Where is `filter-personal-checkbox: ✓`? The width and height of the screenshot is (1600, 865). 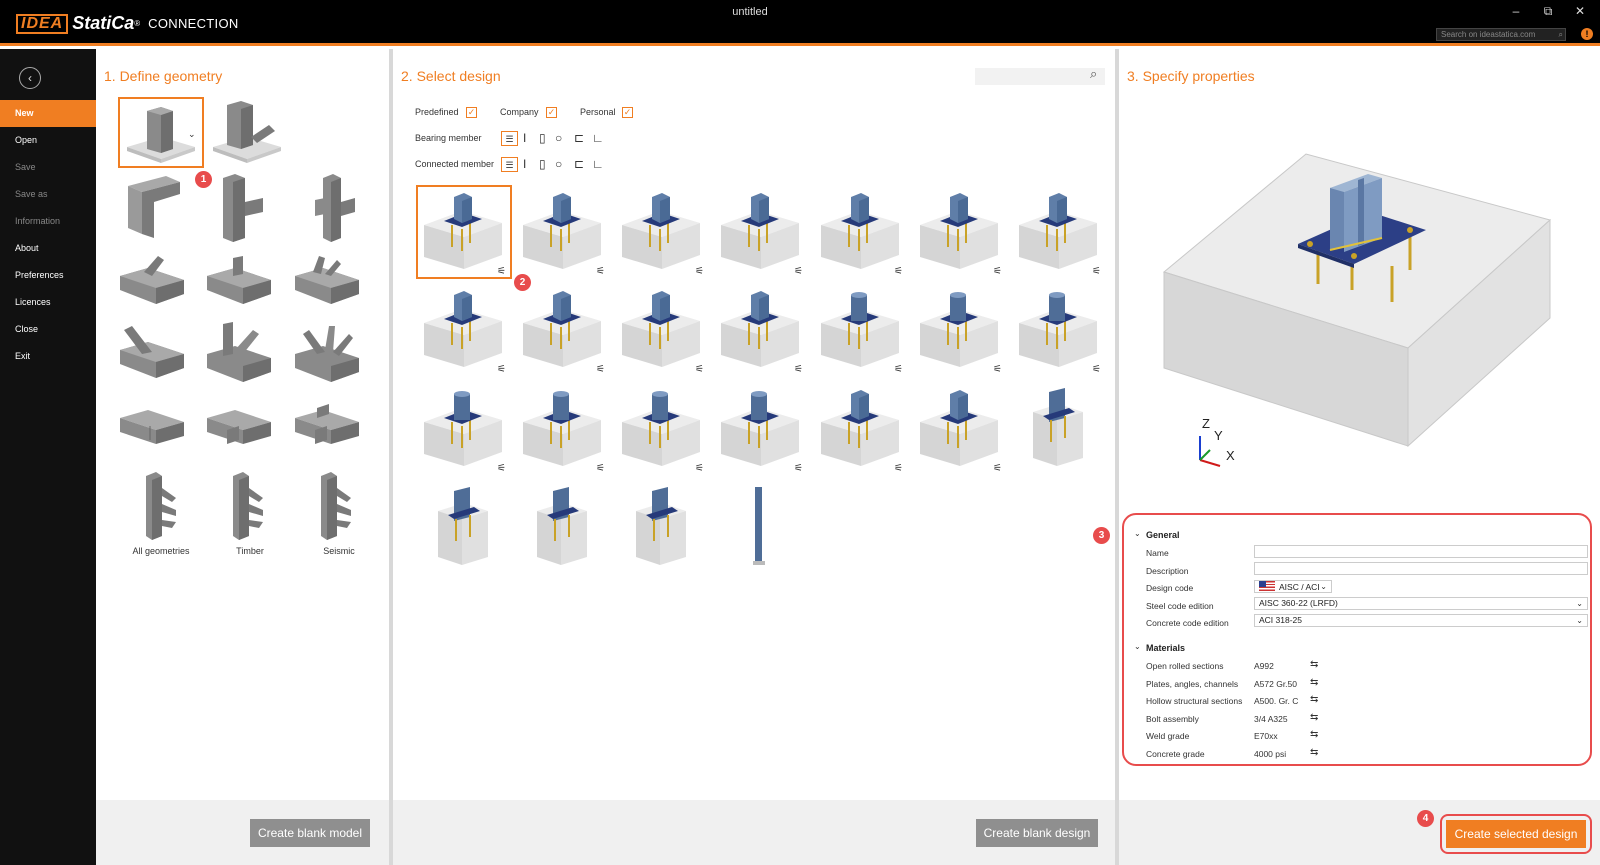 filter-personal-checkbox: ✓ is located at coordinates (627, 112).